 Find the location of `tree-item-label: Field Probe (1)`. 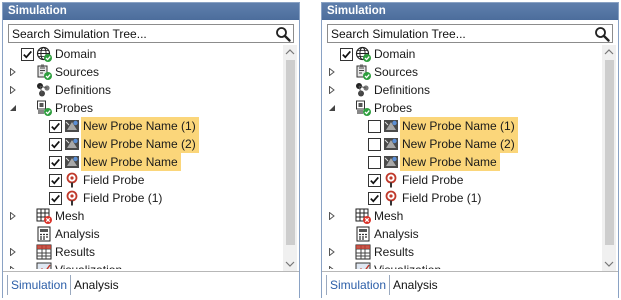

tree-item-label: Field Probe (1) is located at coordinates (123, 198).